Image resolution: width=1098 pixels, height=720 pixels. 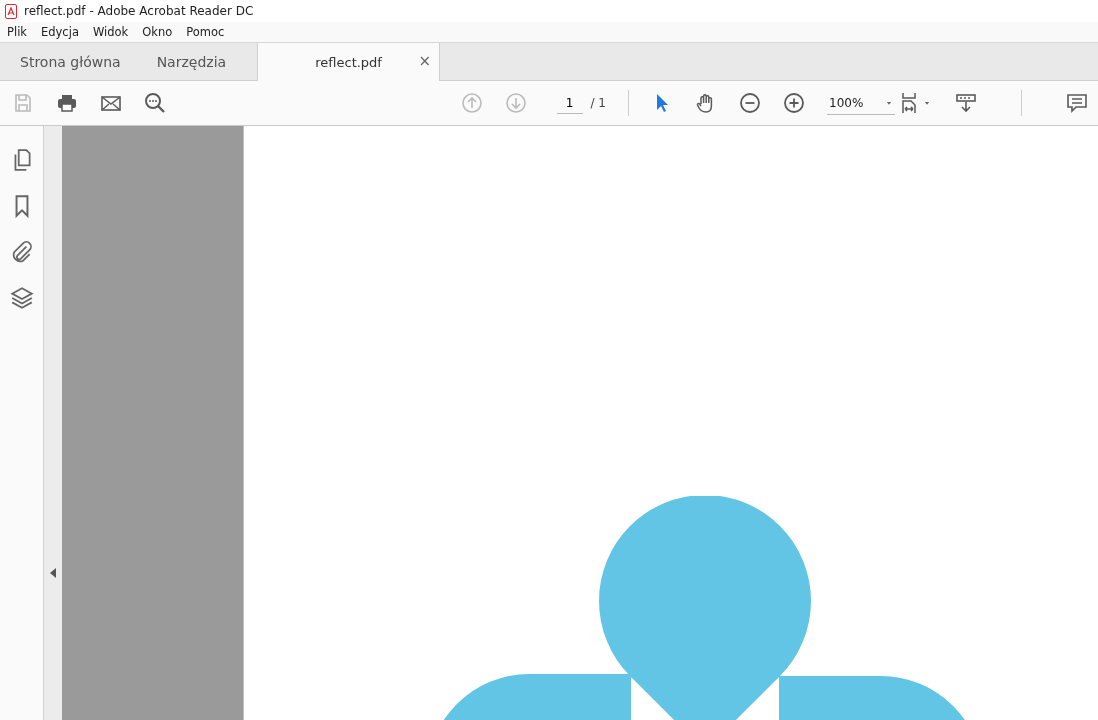 I want to click on close-button: ×, so click(x=425, y=61).